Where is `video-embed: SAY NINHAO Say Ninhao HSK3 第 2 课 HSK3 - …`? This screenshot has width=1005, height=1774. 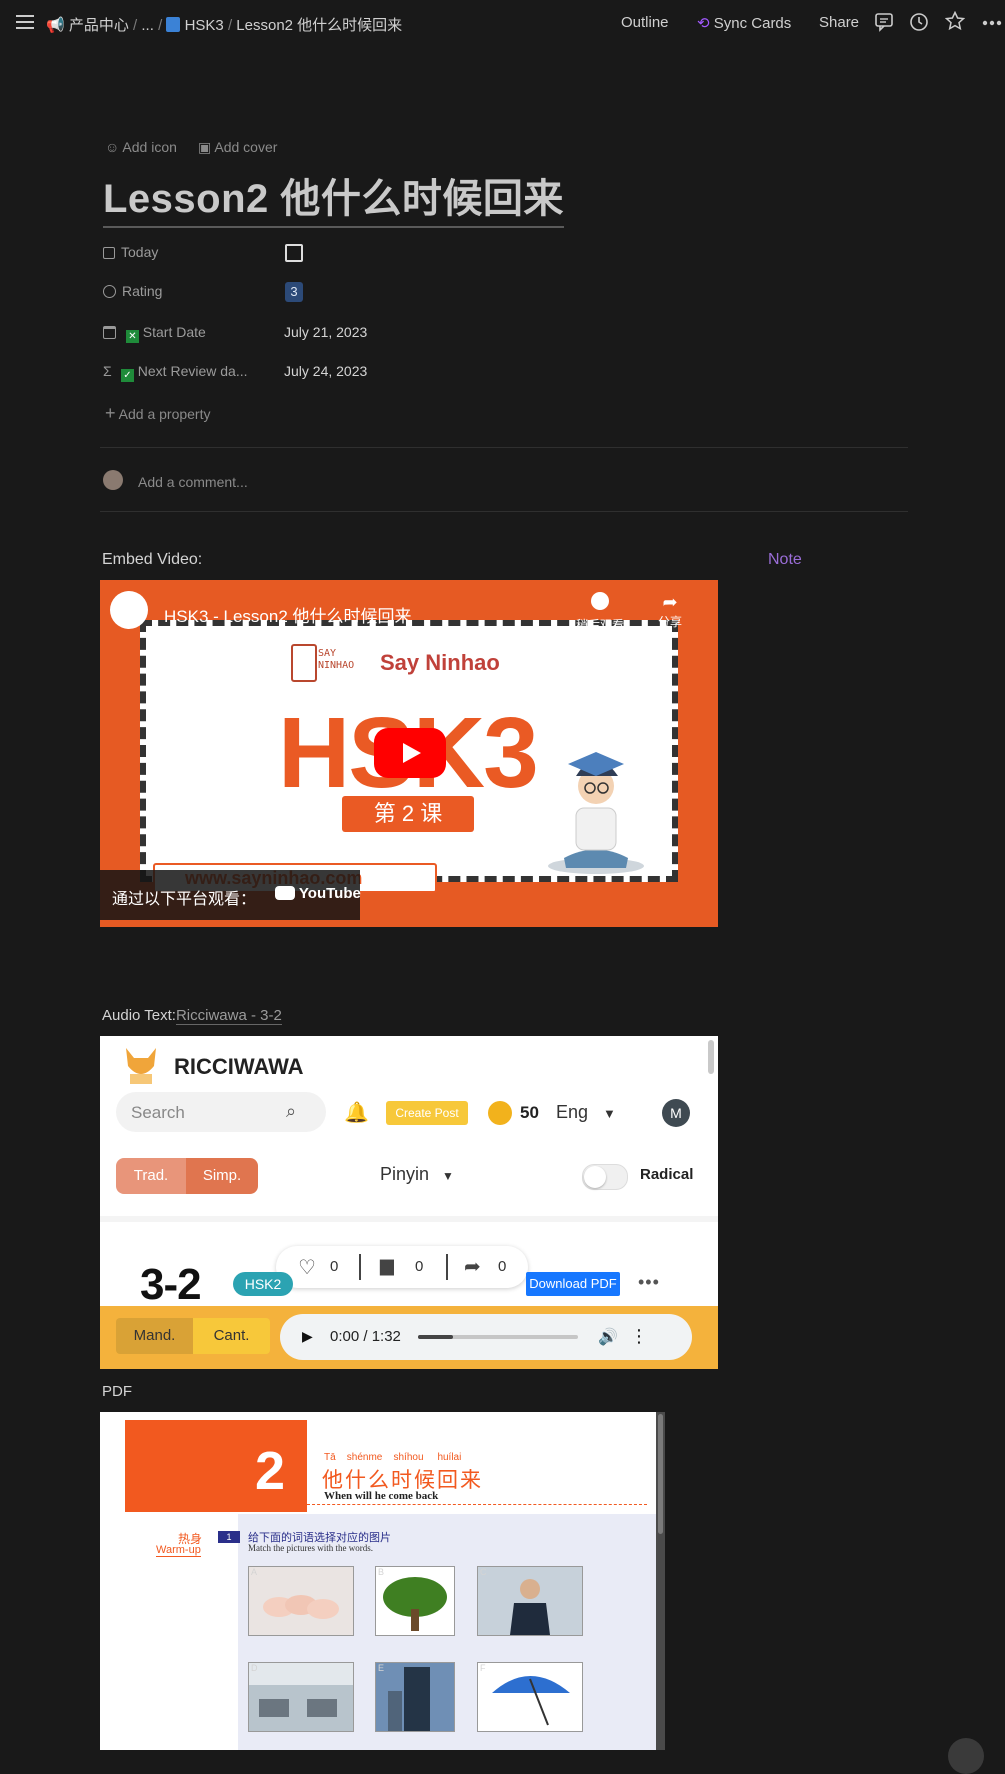 video-embed: SAY NINHAO Say Ninhao HSK3 第 2 课 HSK3 - … is located at coordinates (409, 753).